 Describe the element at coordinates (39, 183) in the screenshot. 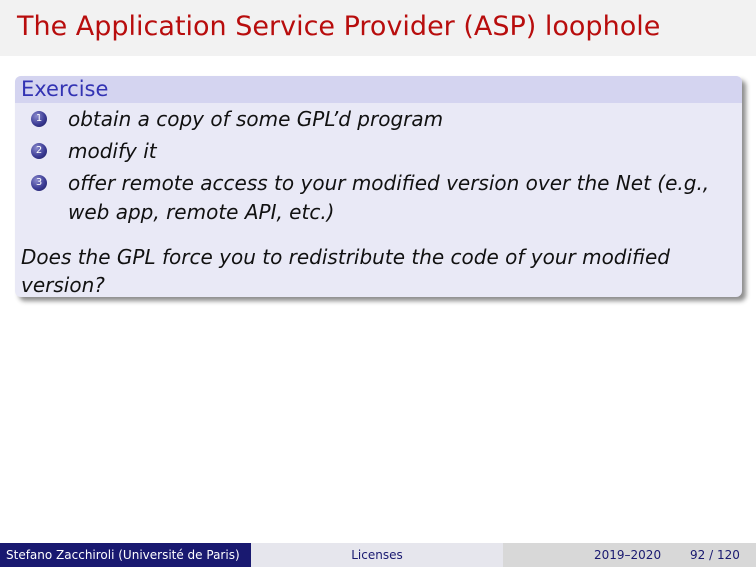

I see `number-bullet-icon: 3` at that location.